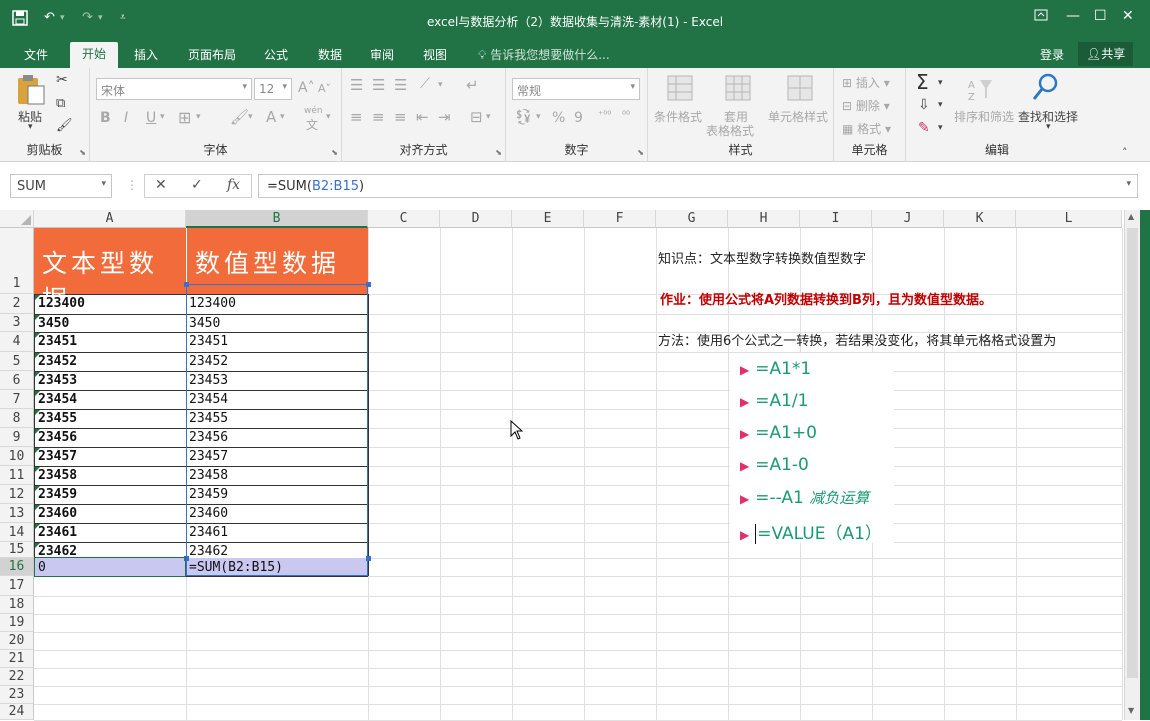 The image size is (1150, 721). Describe the element at coordinates (328, 117) in the screenshot. I see `phonetic-dropdown-icon: ▾` at that location.